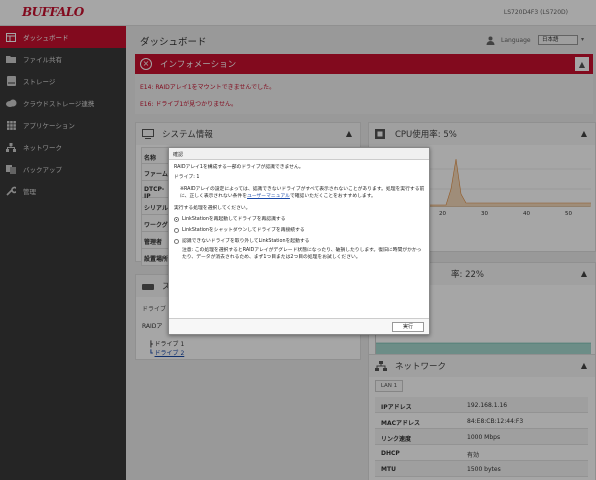 The height and width of the screenshot is (480, 596). What do you see at coordinates (408, 327) in the screenshot?
I see `run-button: 実行` at bounding box center [408, 327].